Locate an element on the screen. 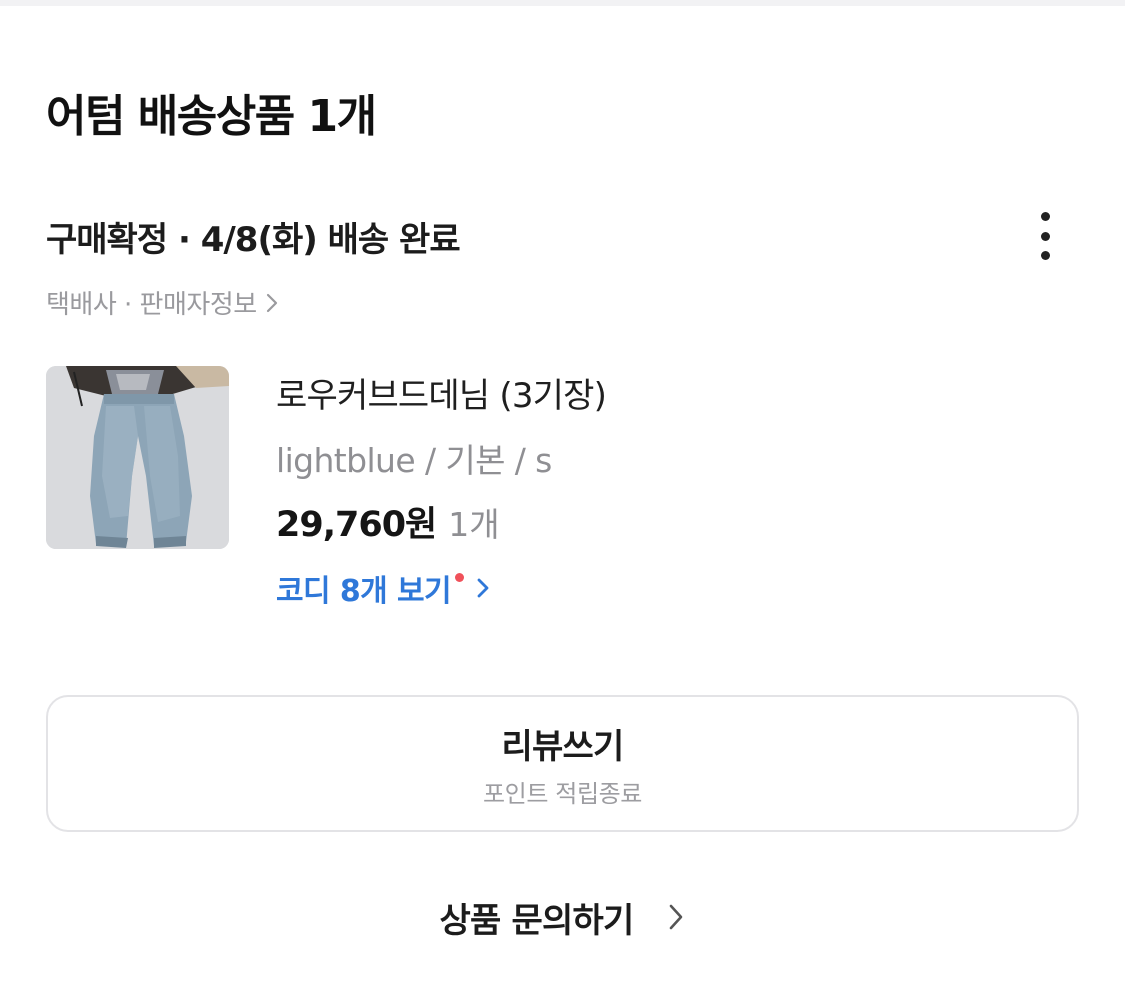 Image resolution: width=1125 pixels, height=990 pixels. seller-info-label: 택배사 · 판매자정보 is located at coordinates (151, 305).